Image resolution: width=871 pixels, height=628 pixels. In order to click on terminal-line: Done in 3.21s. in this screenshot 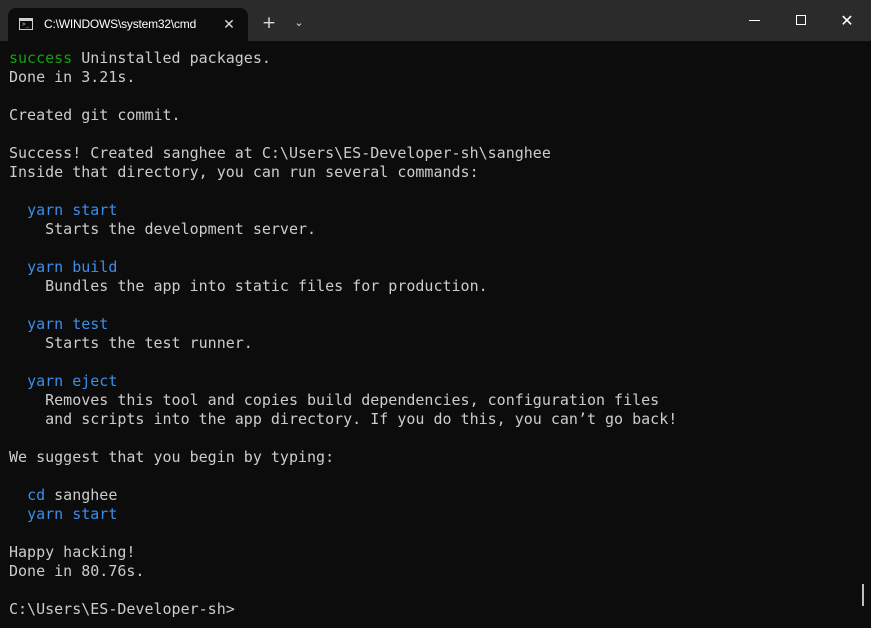, I will do `click(434, 77)`.